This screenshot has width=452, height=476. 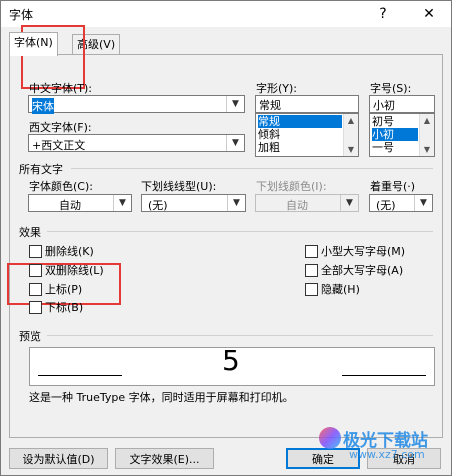 I want to click on preview-line-right, so click(x=384, y=375).